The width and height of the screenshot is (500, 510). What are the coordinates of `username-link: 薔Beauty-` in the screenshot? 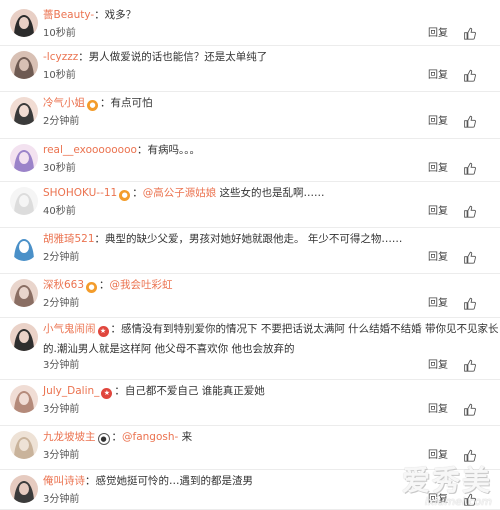 It's located at (68, 15).